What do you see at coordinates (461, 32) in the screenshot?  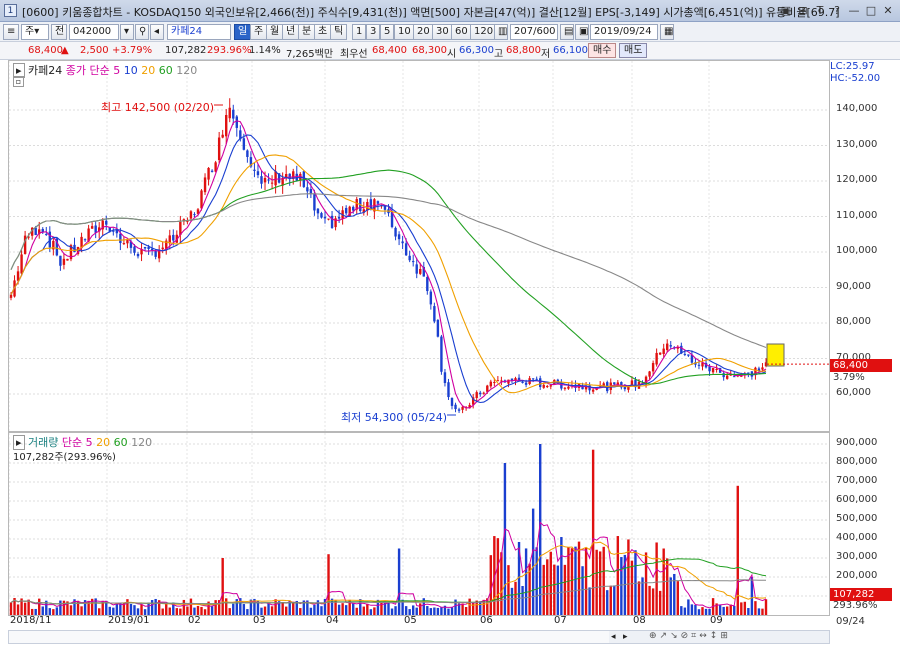 I see `minute-60-button: 60` at bounding box center [461, 32].